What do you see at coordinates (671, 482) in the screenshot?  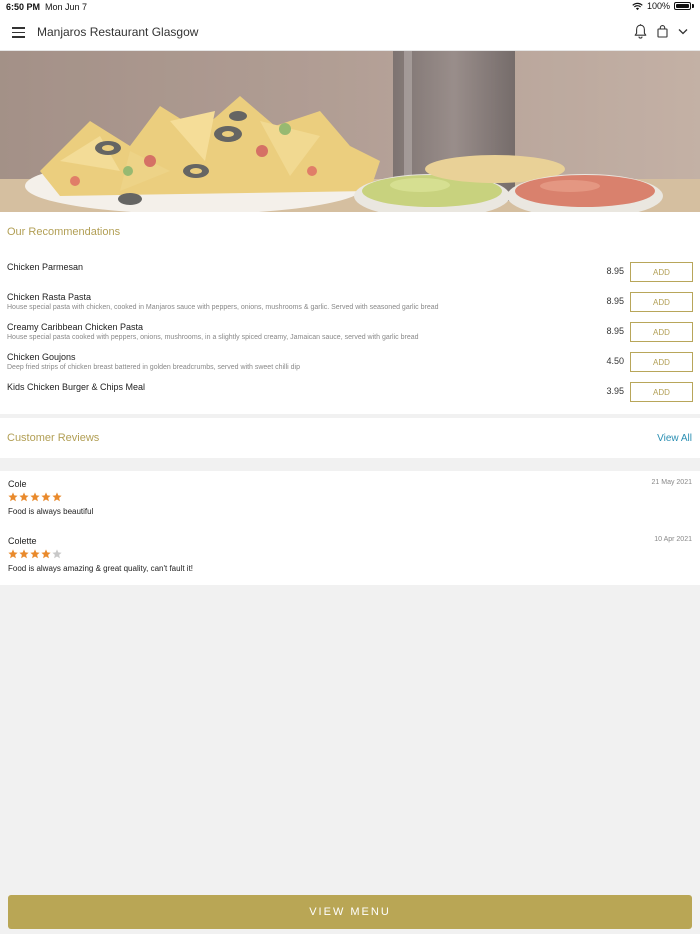 I see `review-date: 21 May 2021` at bounding box center [671, 482].